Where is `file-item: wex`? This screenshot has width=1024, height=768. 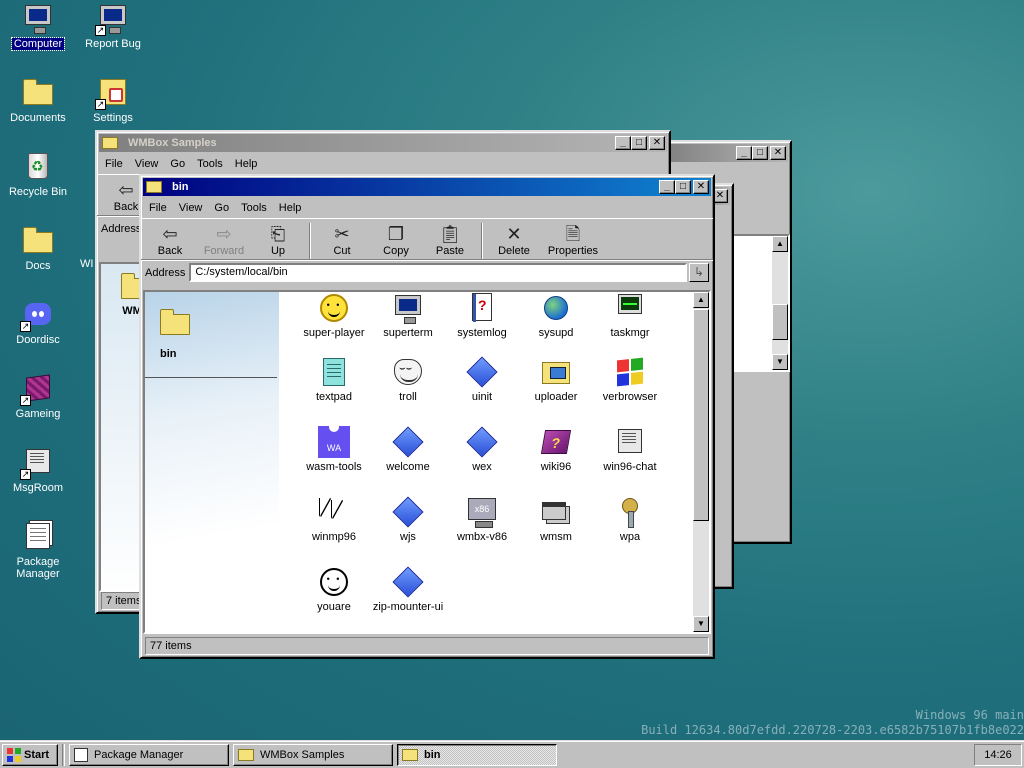 file-item: wex is located at coordinates (482, 449).